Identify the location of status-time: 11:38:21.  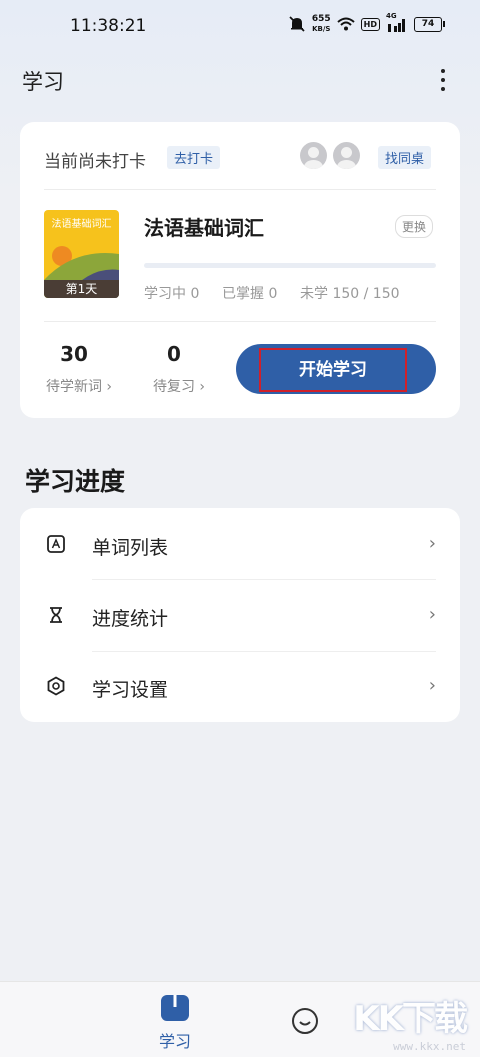
(108, 26).